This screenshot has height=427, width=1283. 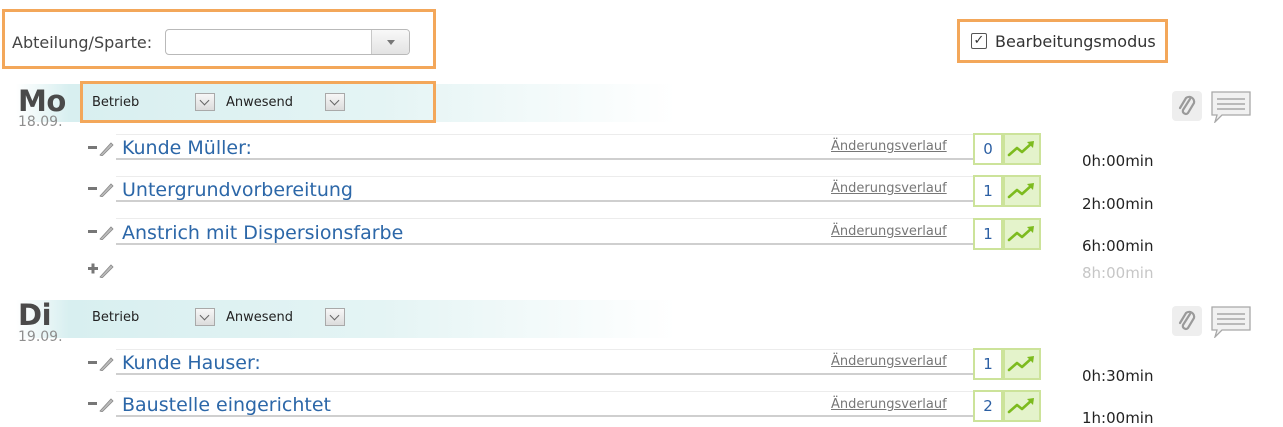 I want to click on checkmark-icon: ✓, so click(x=979, y=40).